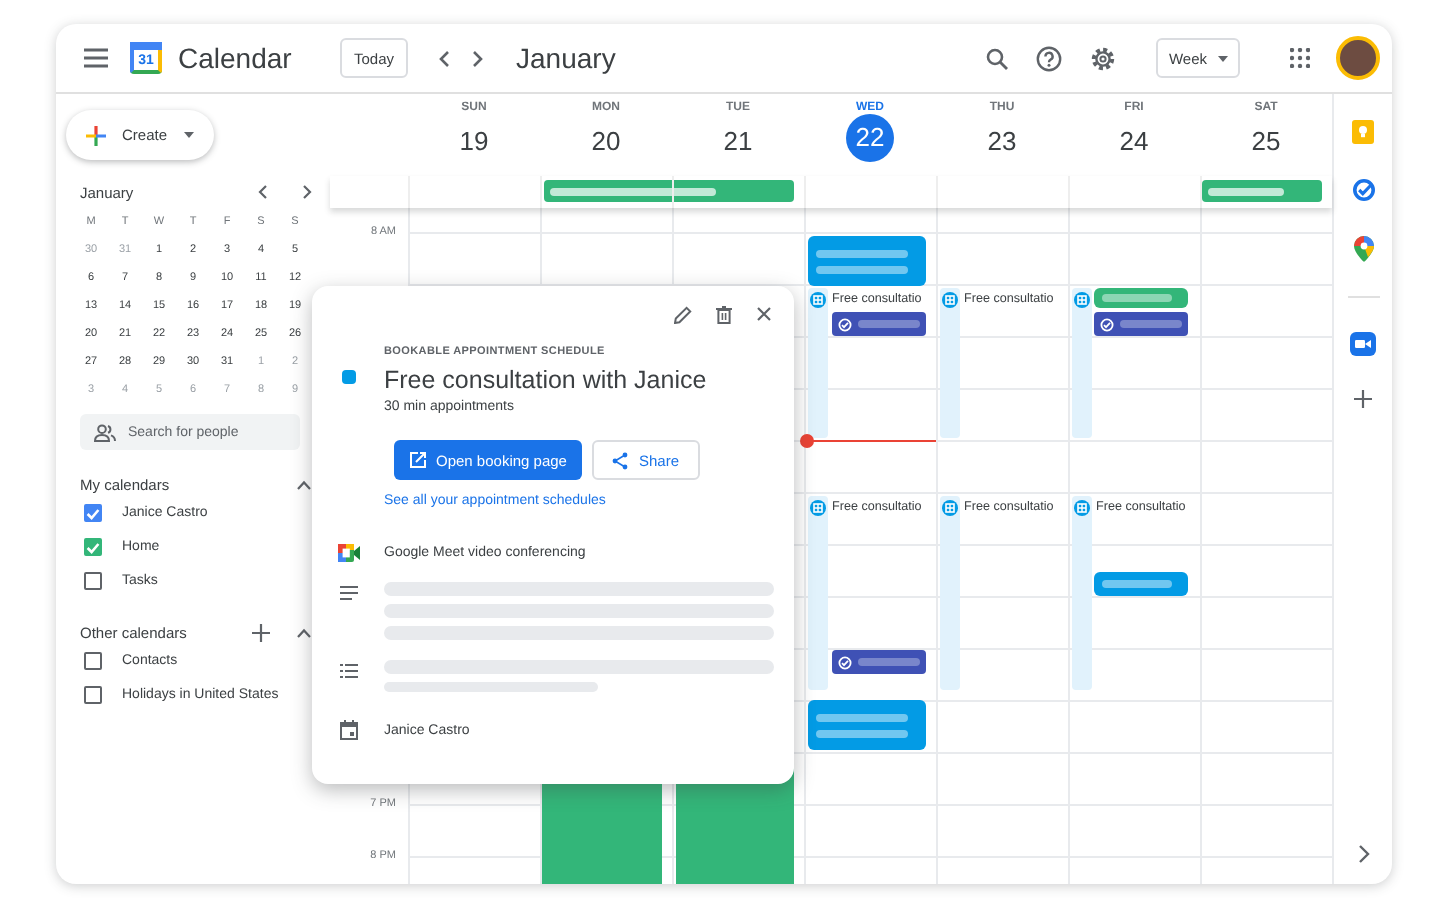  What do you see at coordinates (683, 314) in the screenshot?
I see `pencil-icon` at bounding box center [683, 314].